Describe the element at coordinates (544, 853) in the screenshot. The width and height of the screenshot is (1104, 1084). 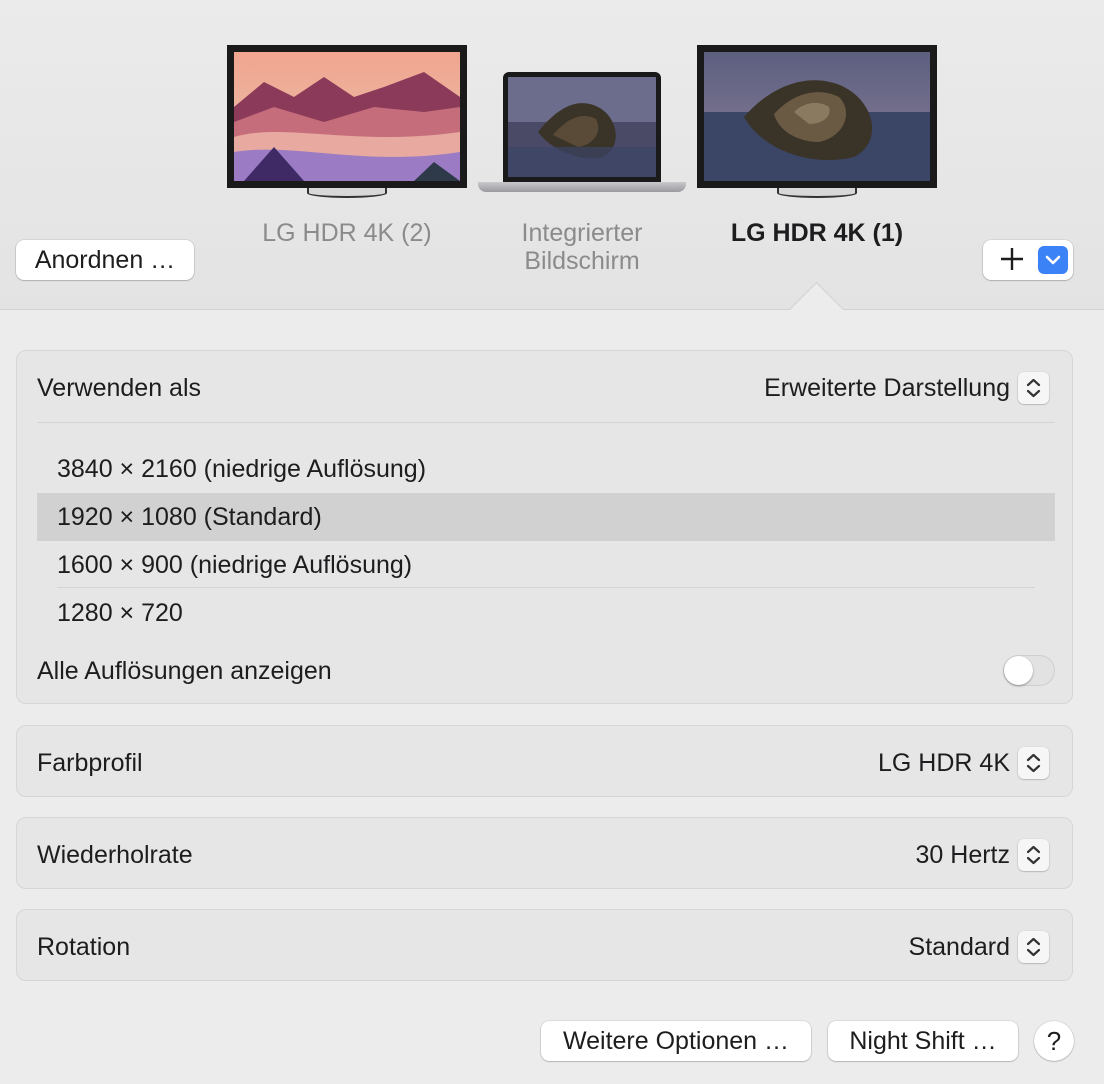
I see `refresh-rate-panel: Wiederholrate 30 Hertz` at that location.